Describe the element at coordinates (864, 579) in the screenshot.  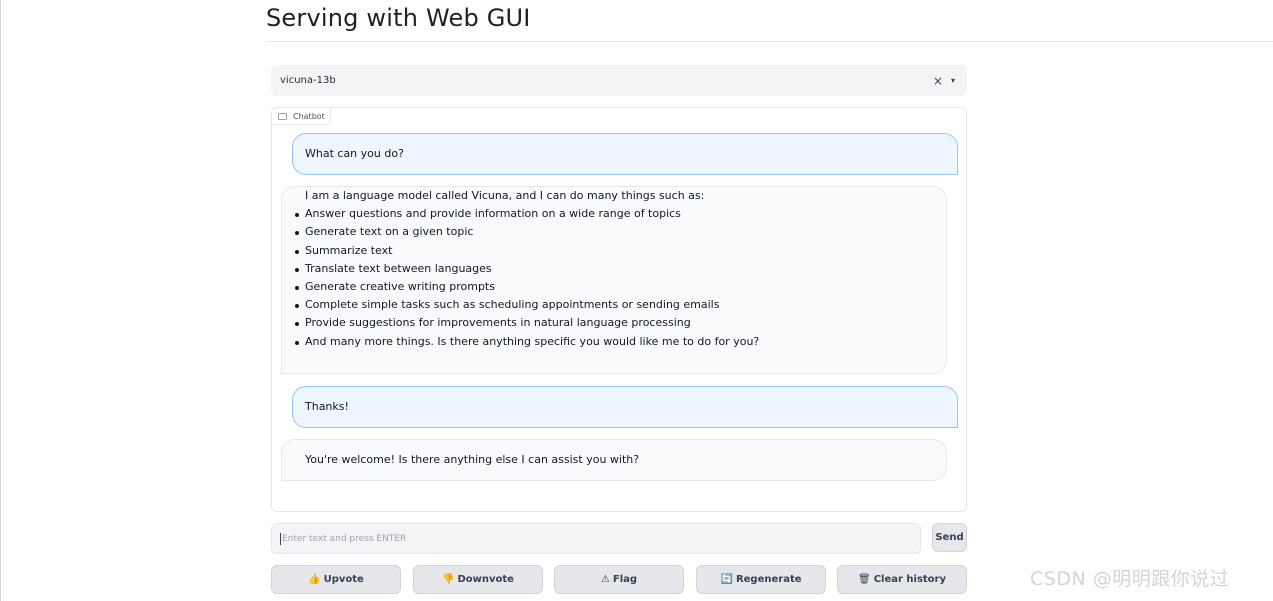
I see `trash-icon: 🗑` at that location.